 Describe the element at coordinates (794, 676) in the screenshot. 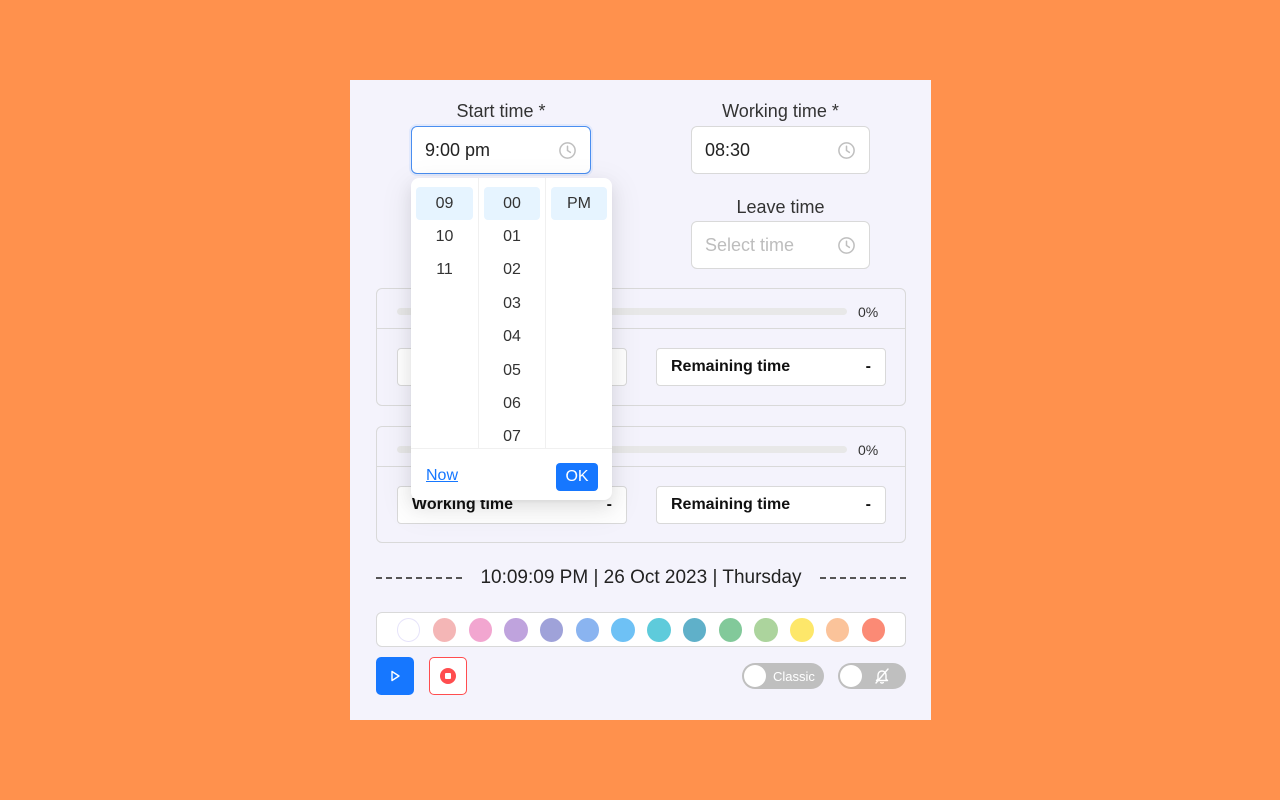

I see `classic-toggle-label: Classic` at that location.